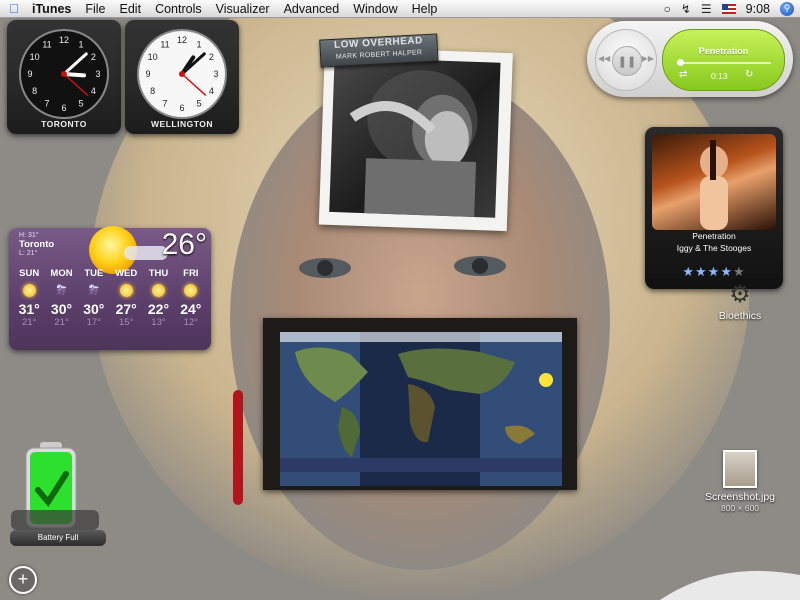 Image resolution: width=800 pixels, height=600 pixels. I want to click on forecast-day: THU 22° 13°, so click(158, 298).